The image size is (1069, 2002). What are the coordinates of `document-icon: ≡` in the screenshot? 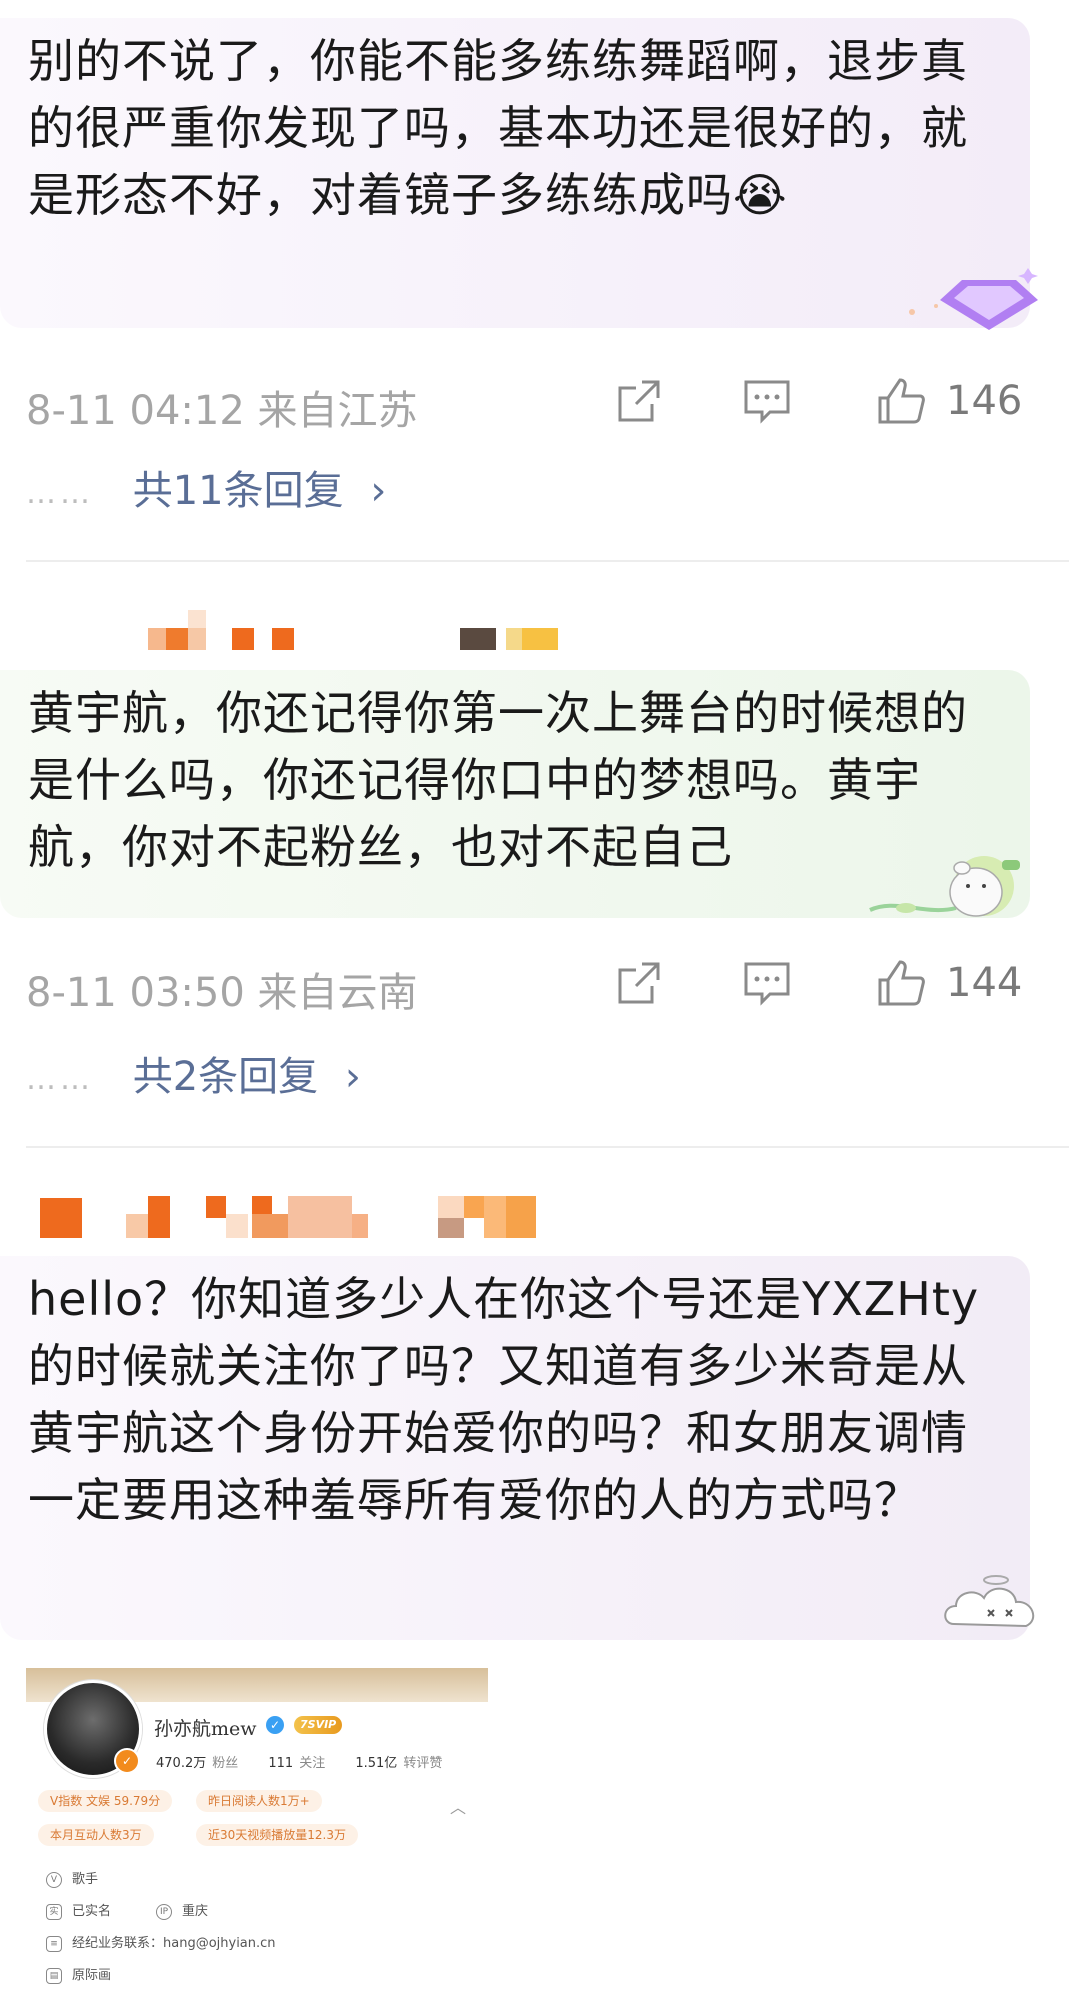 It's located at (54, 1943).